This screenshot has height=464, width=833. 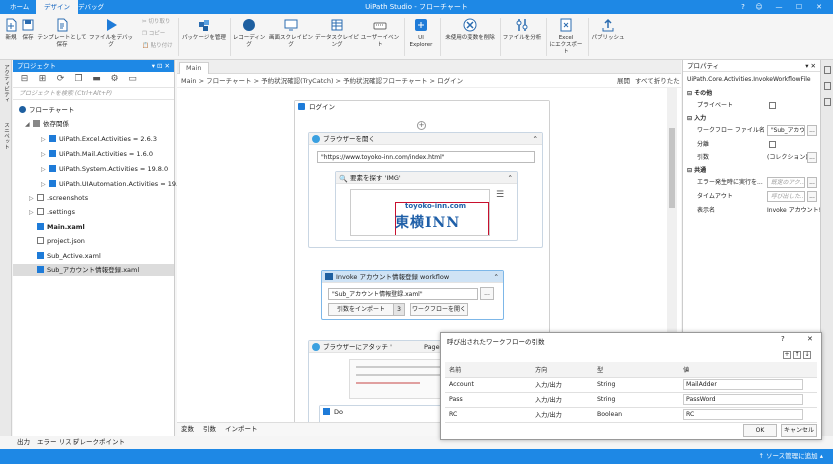 What do you see at coordinates (157, 46) in the screenshot?
I see `paste-button: 📋 貼り付け` at bounding box center [157, 46].